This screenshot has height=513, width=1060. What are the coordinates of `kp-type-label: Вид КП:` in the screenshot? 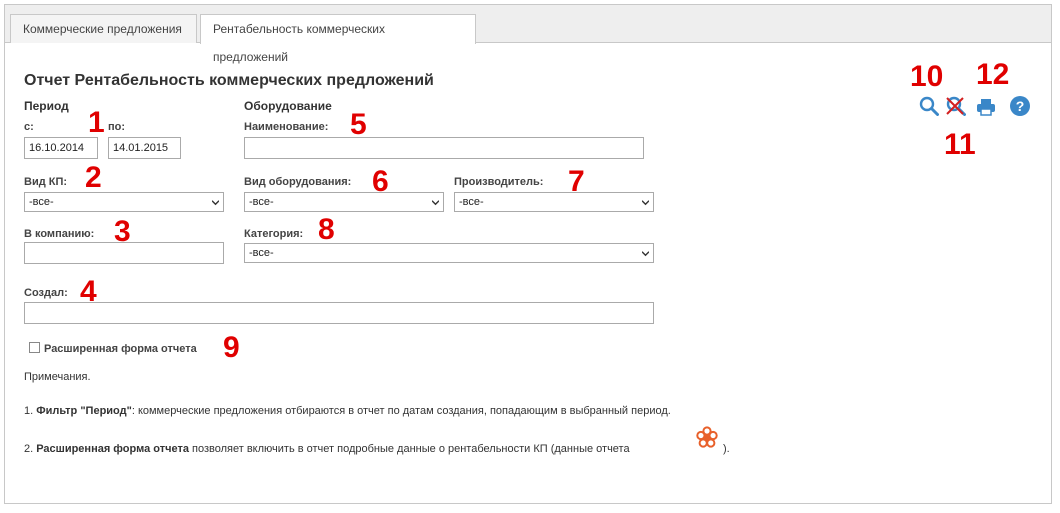 It's located at (46, 182).